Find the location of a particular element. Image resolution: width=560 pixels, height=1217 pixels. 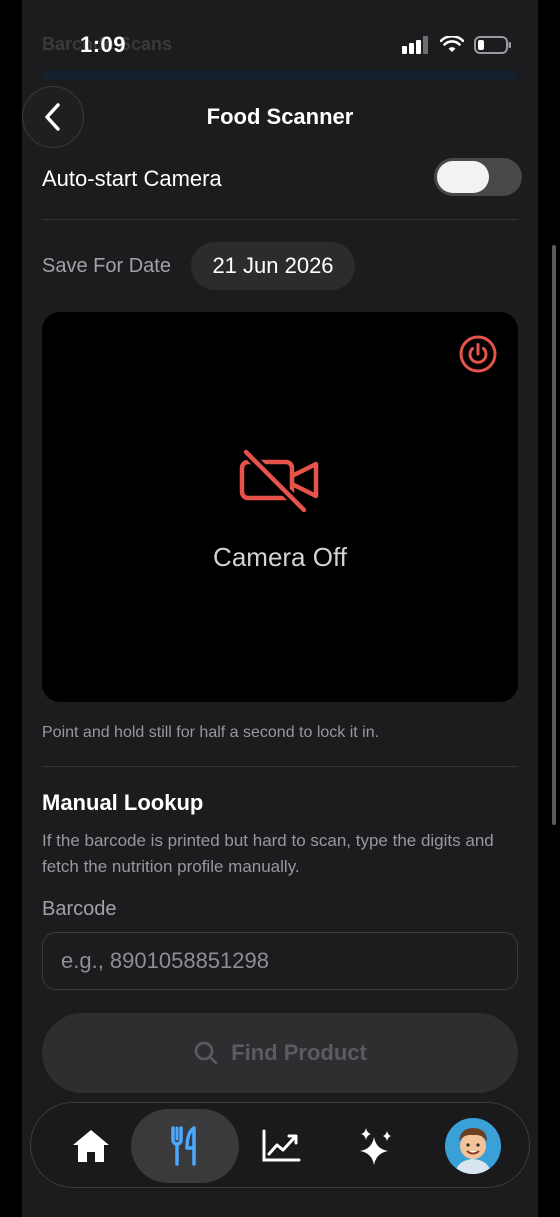

barcode-input is located at coordinates (280, 961).